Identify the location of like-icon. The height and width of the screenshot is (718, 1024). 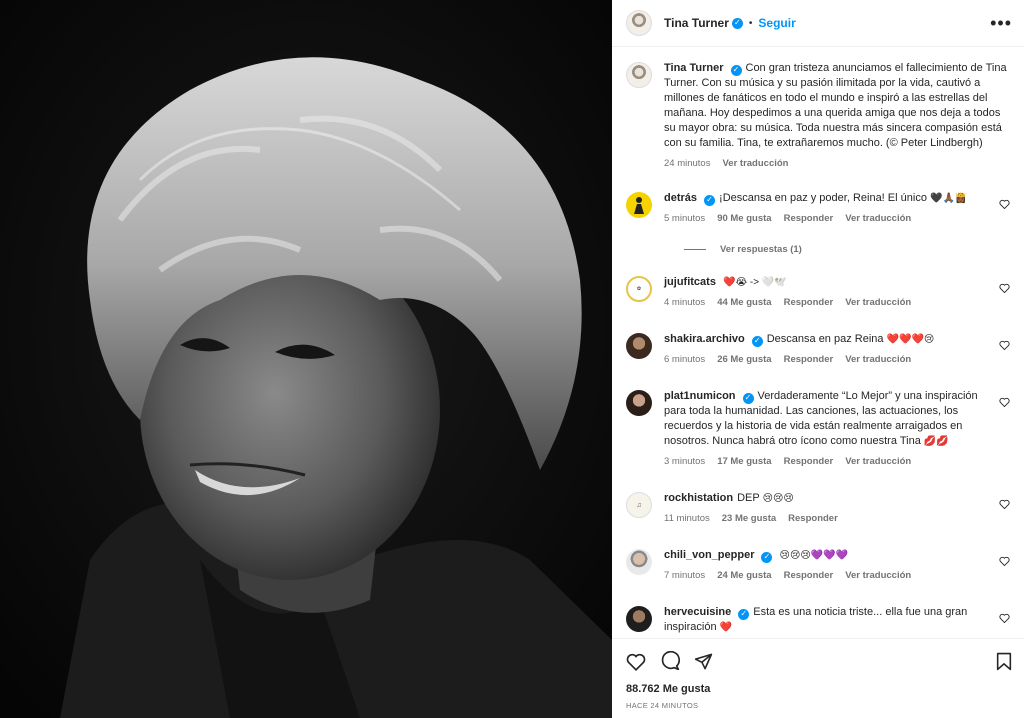
(636, 661).